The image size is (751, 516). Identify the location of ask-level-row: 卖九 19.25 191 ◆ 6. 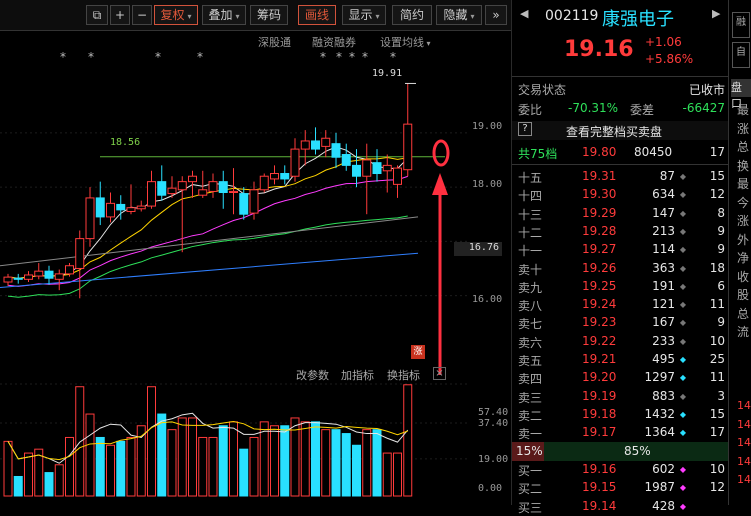
(620, 286).